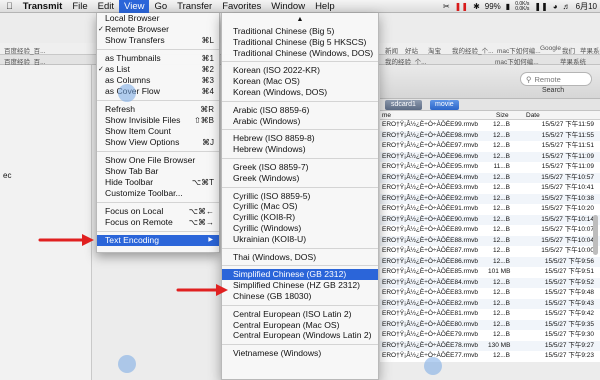  What do you see at coordinates (300, 178) in the screenshot?
I see `encoding-item-greek-windows: Greek (Windows)` at bounding box center [300, 178].